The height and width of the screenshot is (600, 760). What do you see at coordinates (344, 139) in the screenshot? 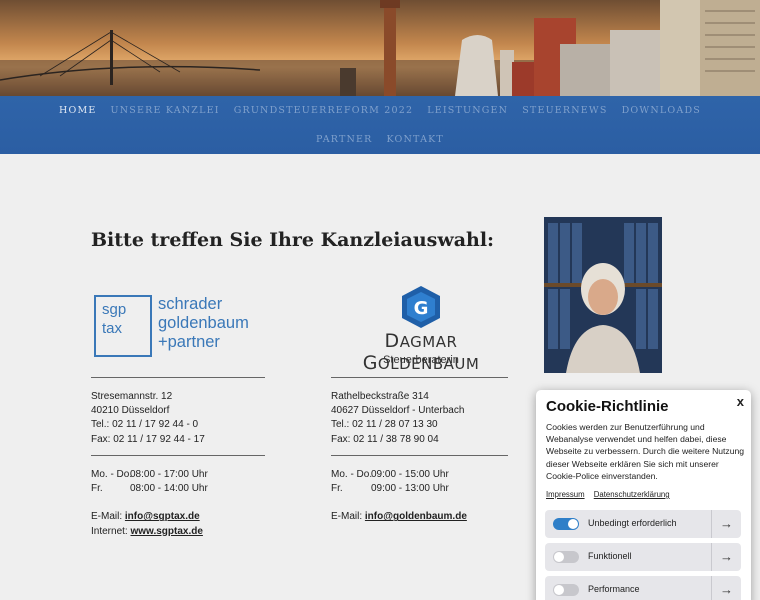
I see `nav-item-partner: Partner` at bounding box center [344, 139].